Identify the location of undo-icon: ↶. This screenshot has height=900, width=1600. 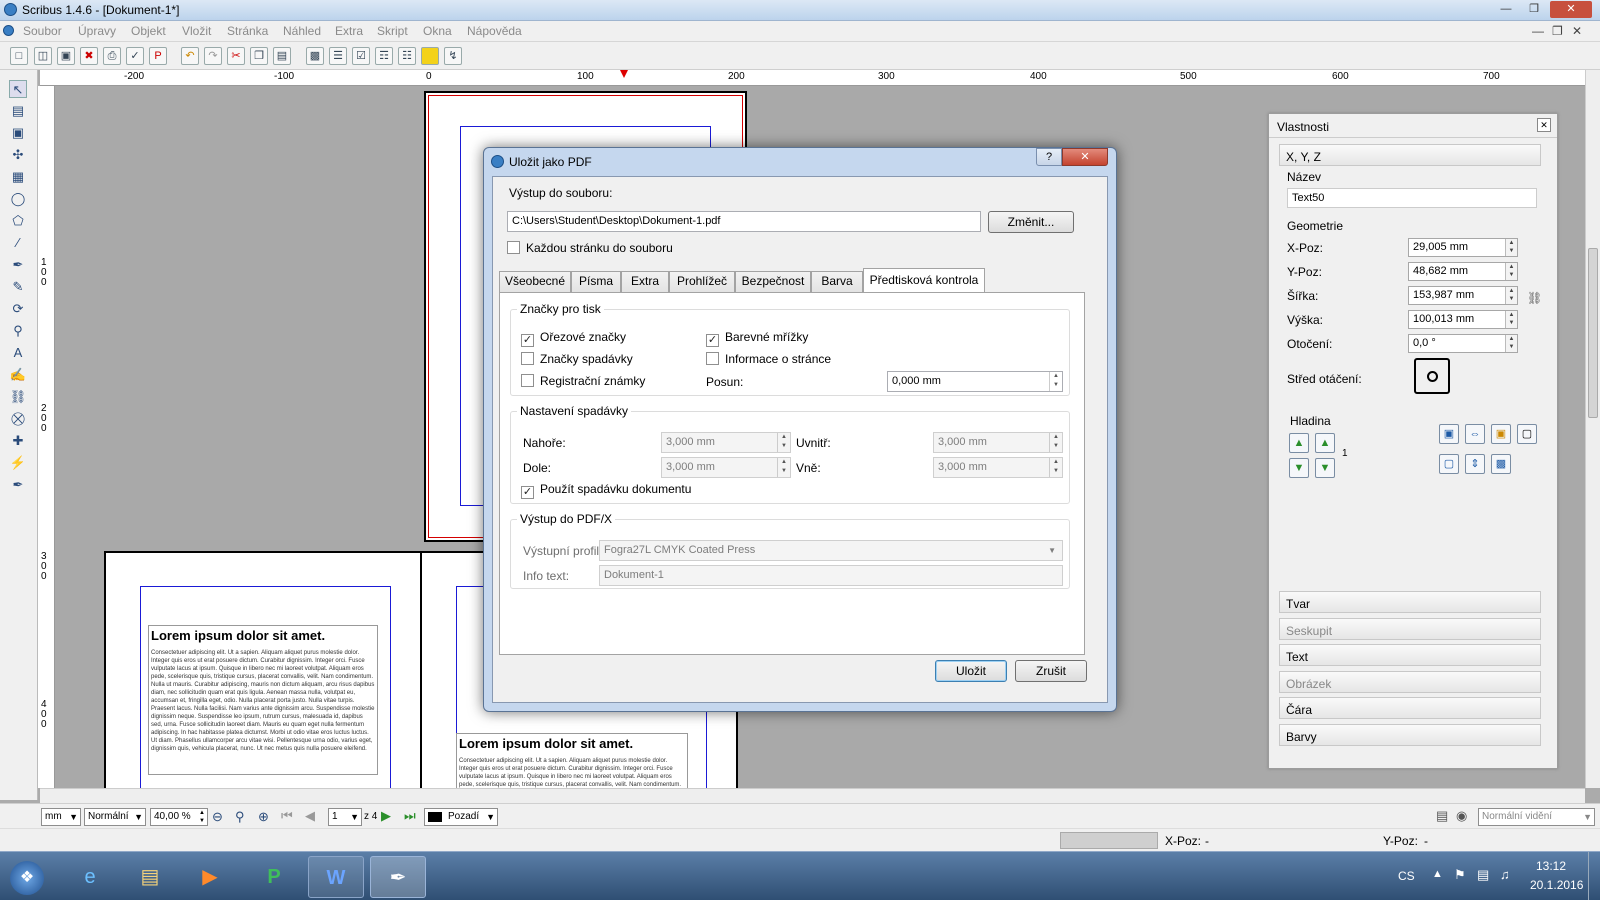
(190, 56).